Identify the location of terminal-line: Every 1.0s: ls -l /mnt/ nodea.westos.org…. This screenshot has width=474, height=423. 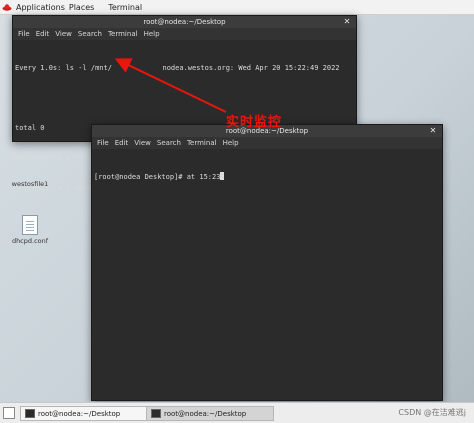
(177, 68).